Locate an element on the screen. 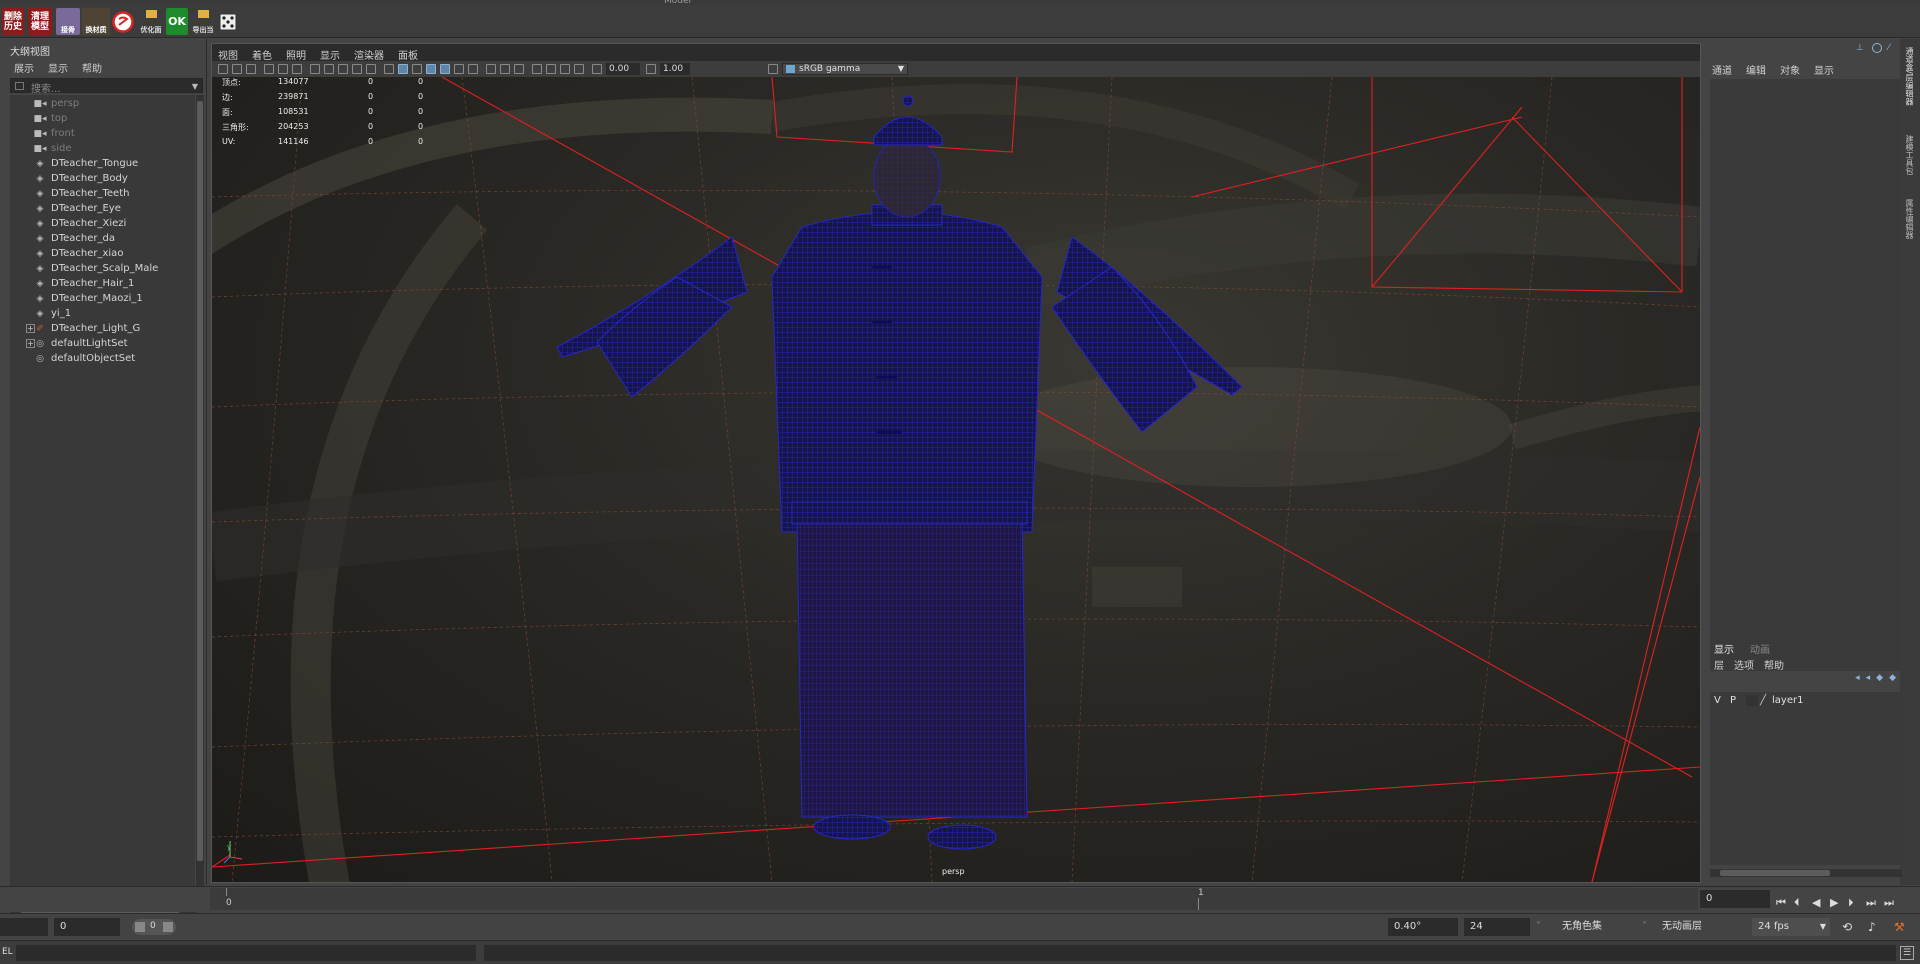 The image size is (1920, 964). go-to-start-icon: ⏮ is located at coordinates (1781, 903).